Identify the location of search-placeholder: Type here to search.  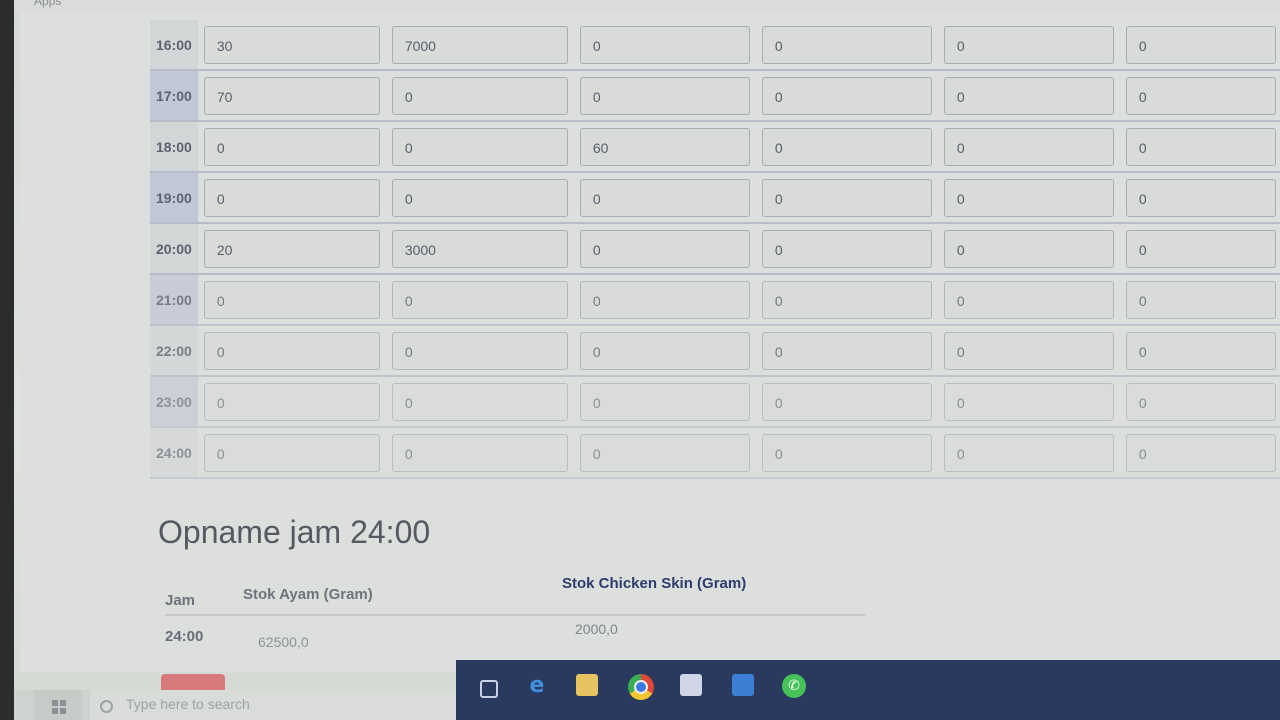
(188, 704).